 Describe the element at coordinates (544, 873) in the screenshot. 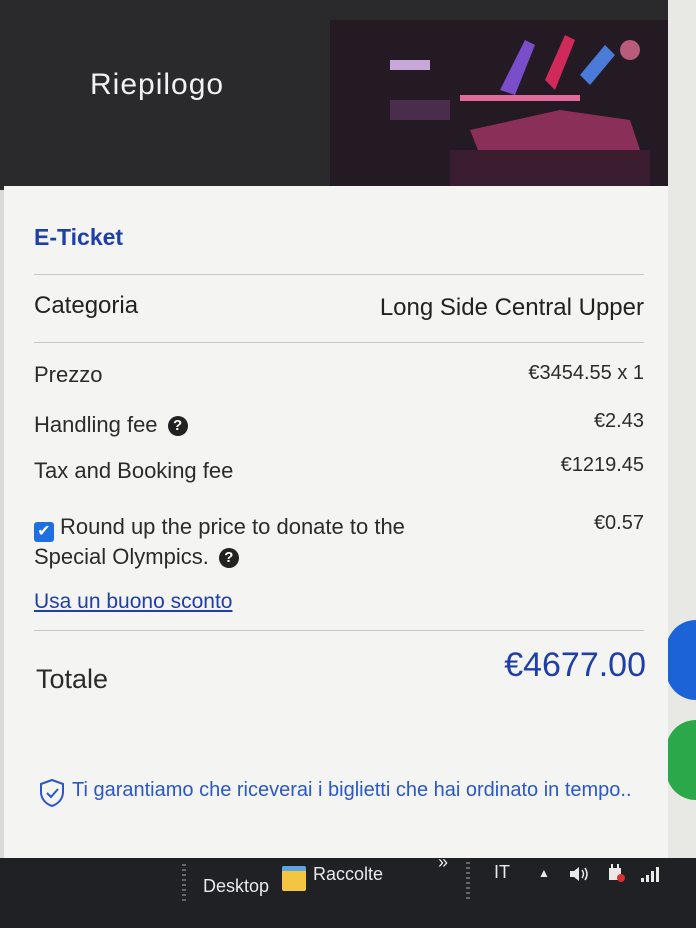

I see `tray-expand-icon: ▲` at that location.